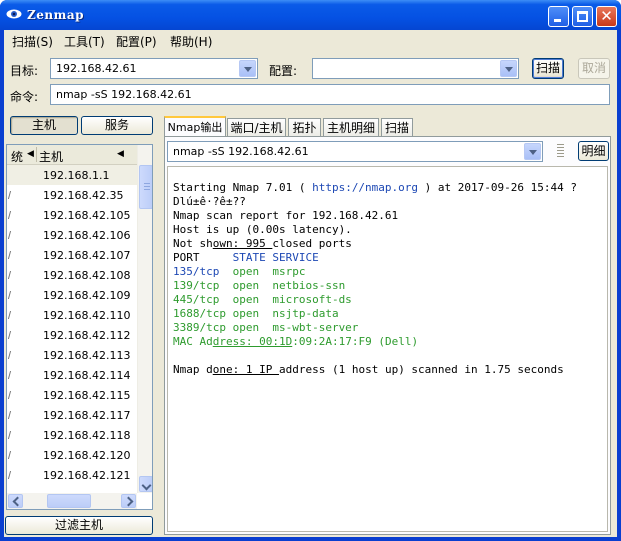  I want to click on menu-scan: 扫描(S), so click(32, 41).